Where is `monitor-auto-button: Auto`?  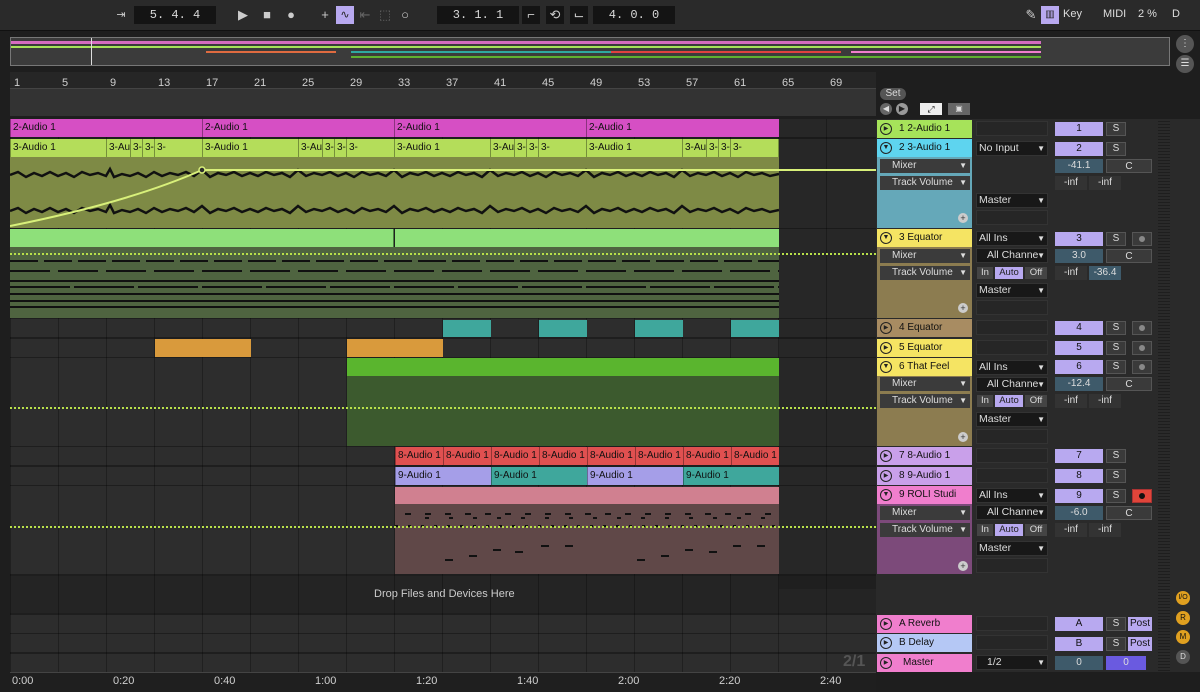
monitor-auto-button: Auto is located at coordinates (1009, 401).